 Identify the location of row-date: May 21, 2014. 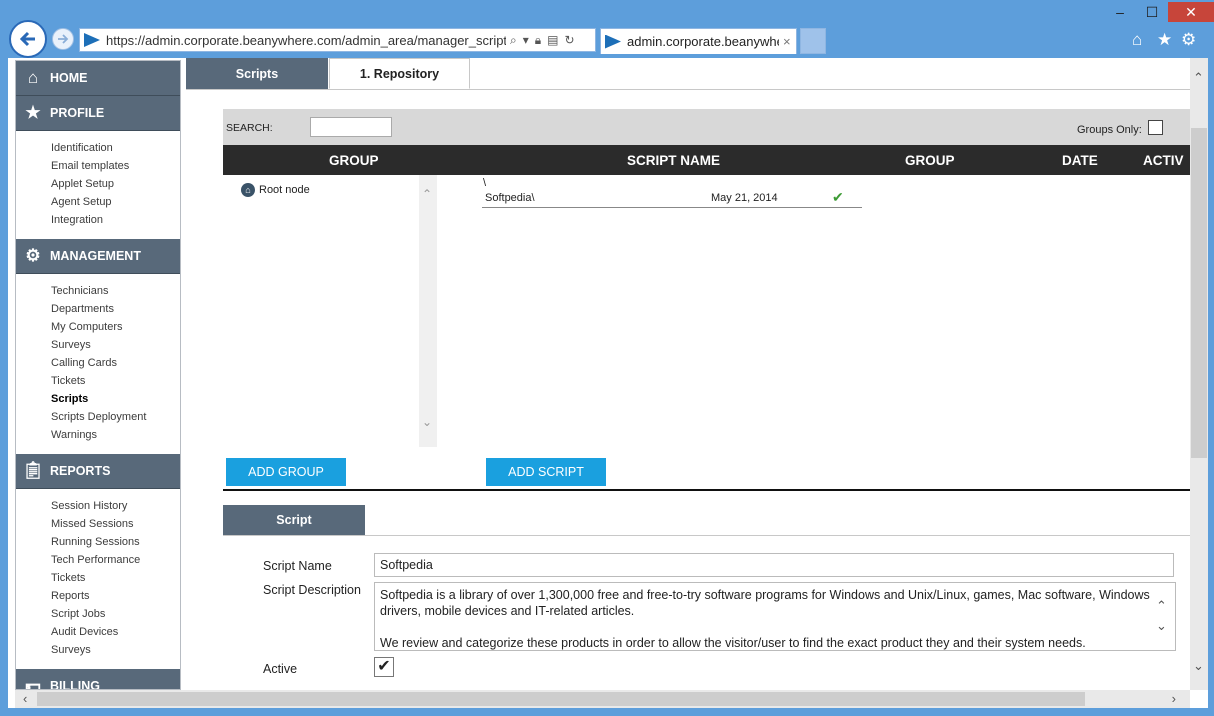
(744, 198).